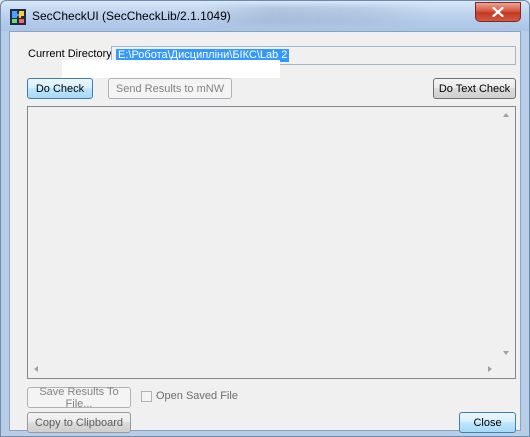  What do you see at coordinates (506, 234) in the screenshot?
I see `vertical-scrollbar` at bounding box center [506, 234].